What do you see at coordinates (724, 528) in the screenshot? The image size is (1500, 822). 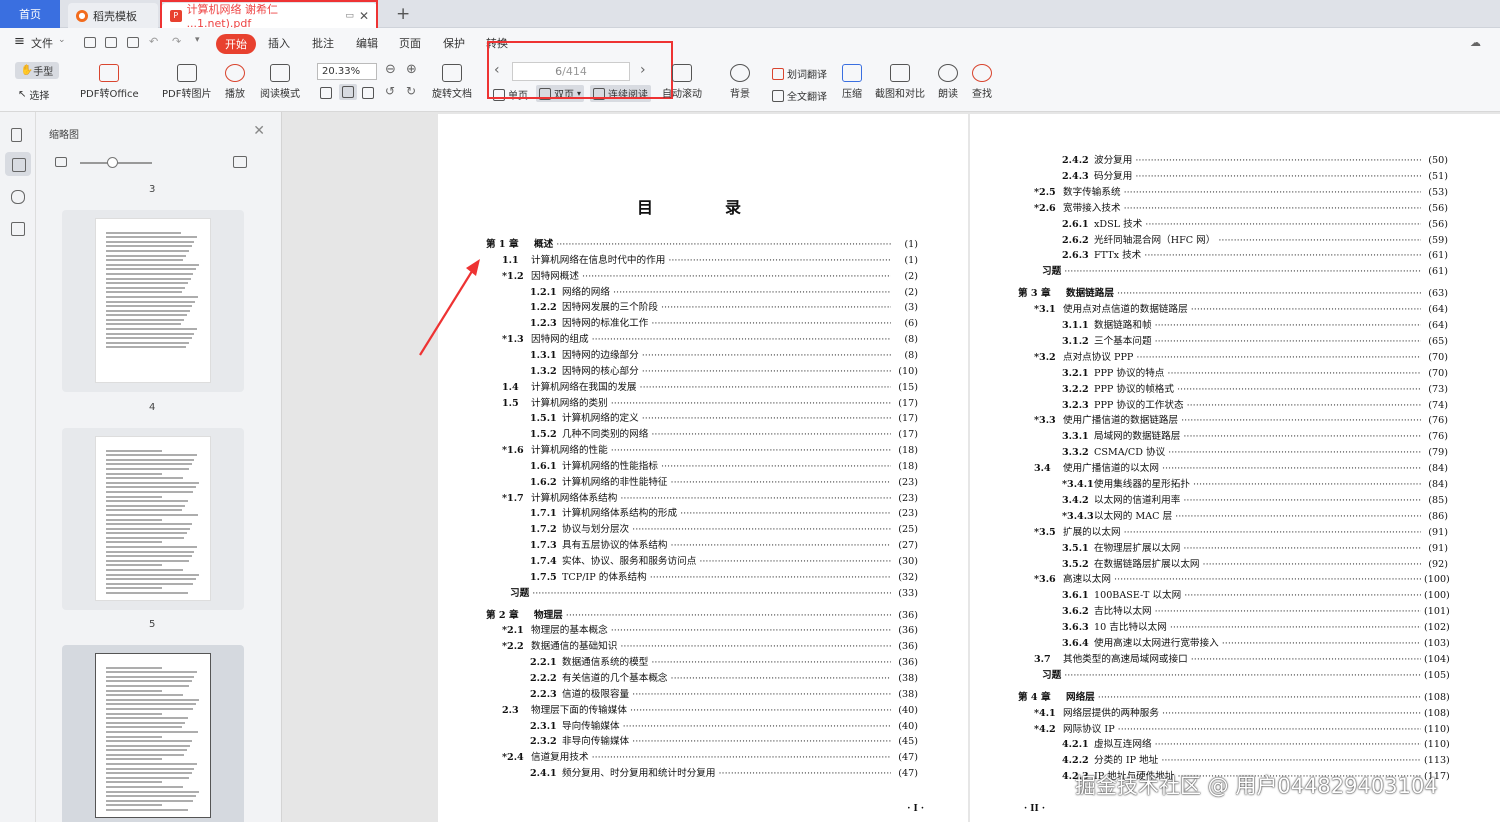 I see `toc-entry: 1.7.2 协议与划分层次 (25)` at bounding box center [724, 528].